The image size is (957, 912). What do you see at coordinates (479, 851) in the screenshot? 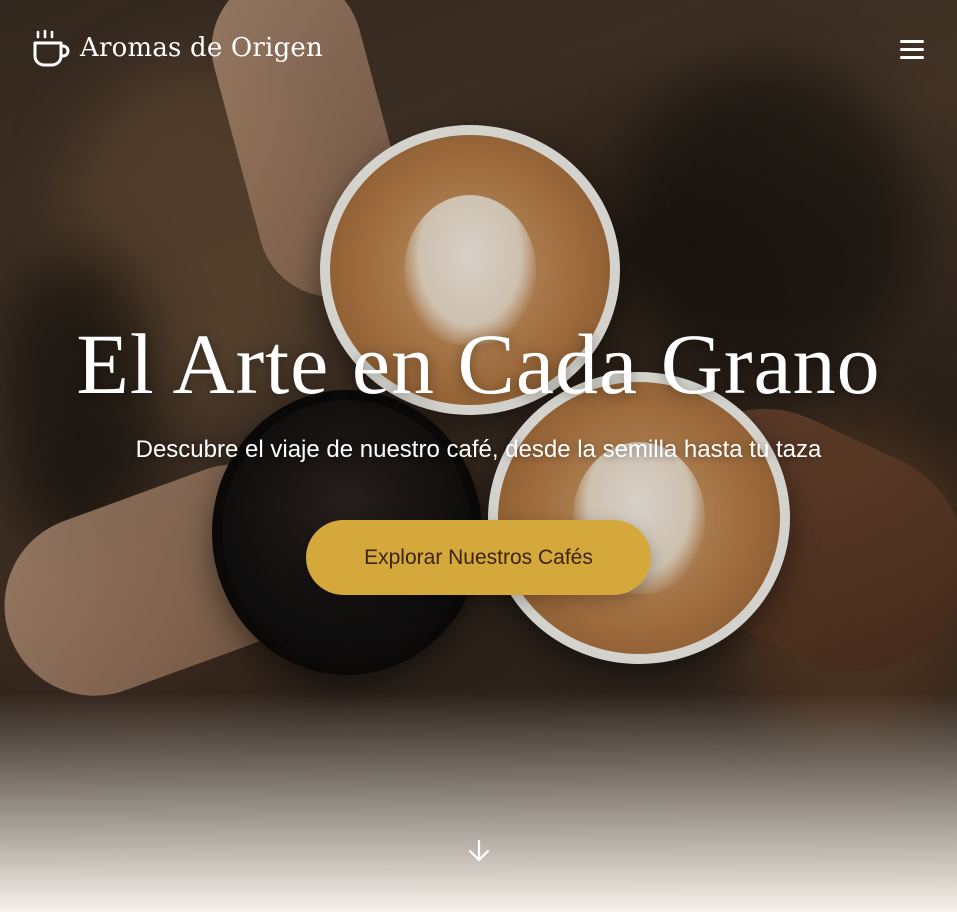
I see `arrow-down-icon` at bounding box center [479, 851].